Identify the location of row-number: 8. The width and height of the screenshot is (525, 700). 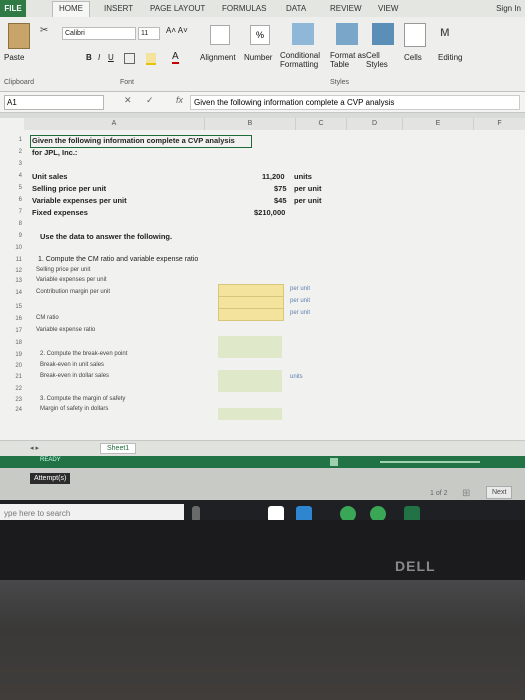
(11, 224).